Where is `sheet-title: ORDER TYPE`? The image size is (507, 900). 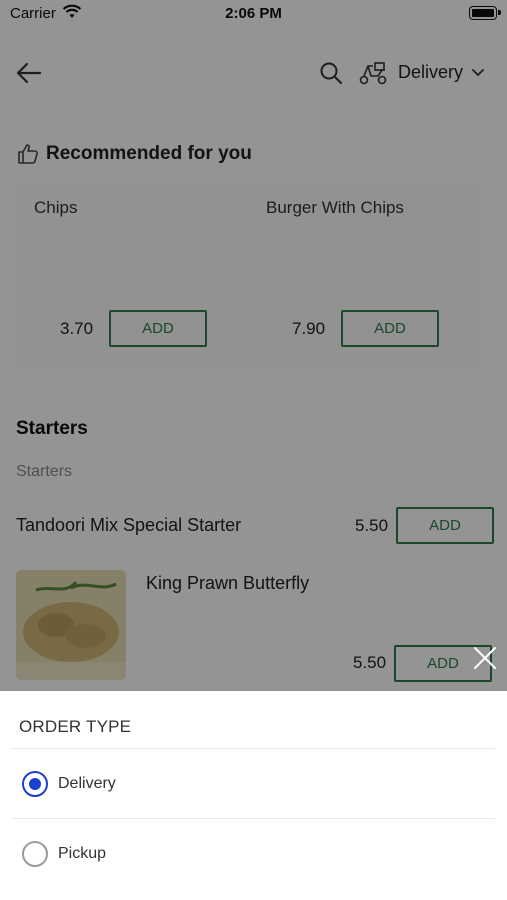
sheet-title: ORDER TYPE is located at coordinates (75, 726).